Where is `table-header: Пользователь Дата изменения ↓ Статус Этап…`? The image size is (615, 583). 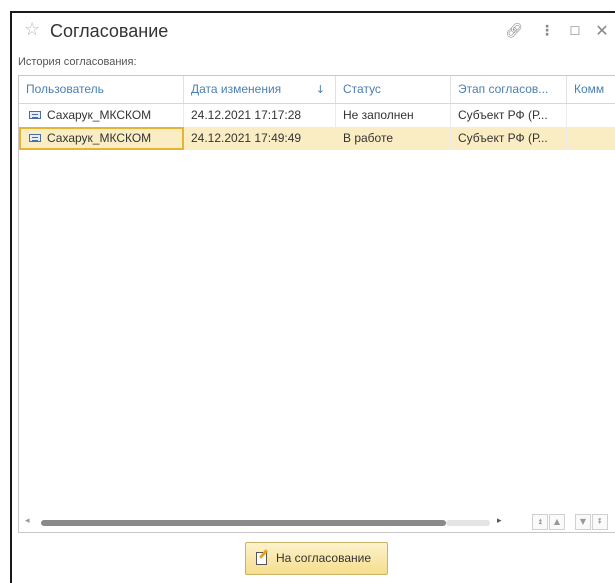 table-header: Пользователь Дата изменения ↓ Статус Этап… is located at coordinates (317, 90).